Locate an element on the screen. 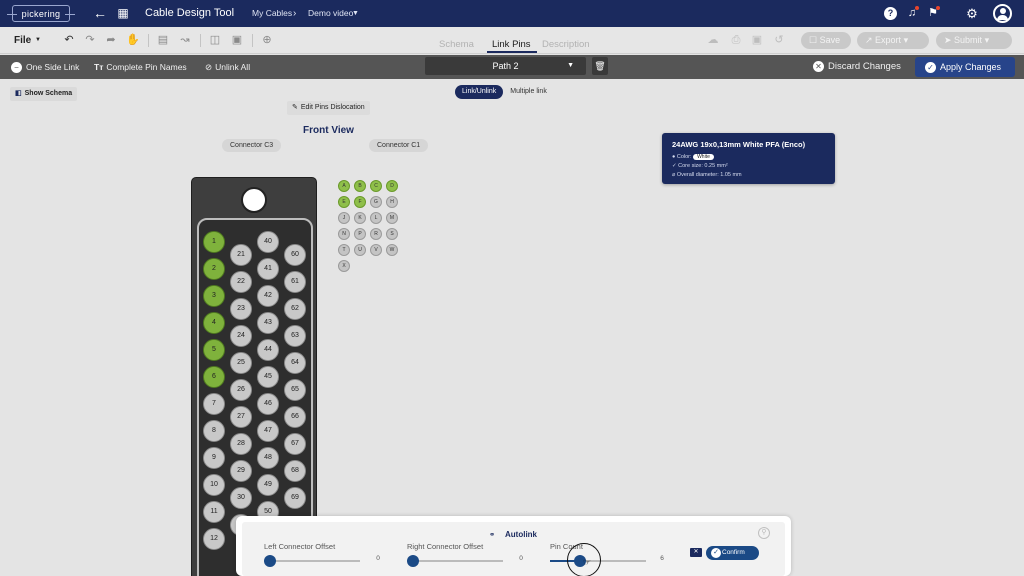 The image size is (1024, 576). c3-pin: 41 is located at coordinates (268, 269).